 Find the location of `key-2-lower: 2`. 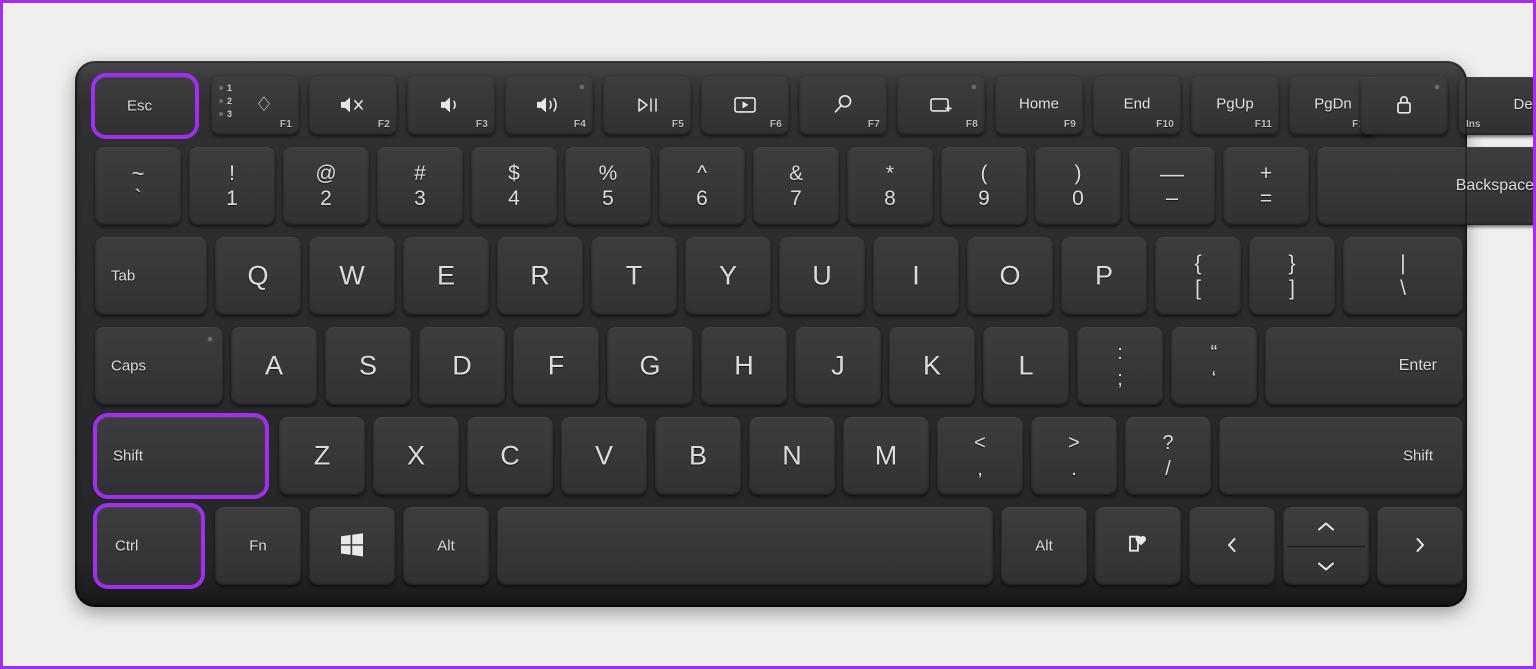

key-2-lower: 2 is located at coordinates (326, 198).